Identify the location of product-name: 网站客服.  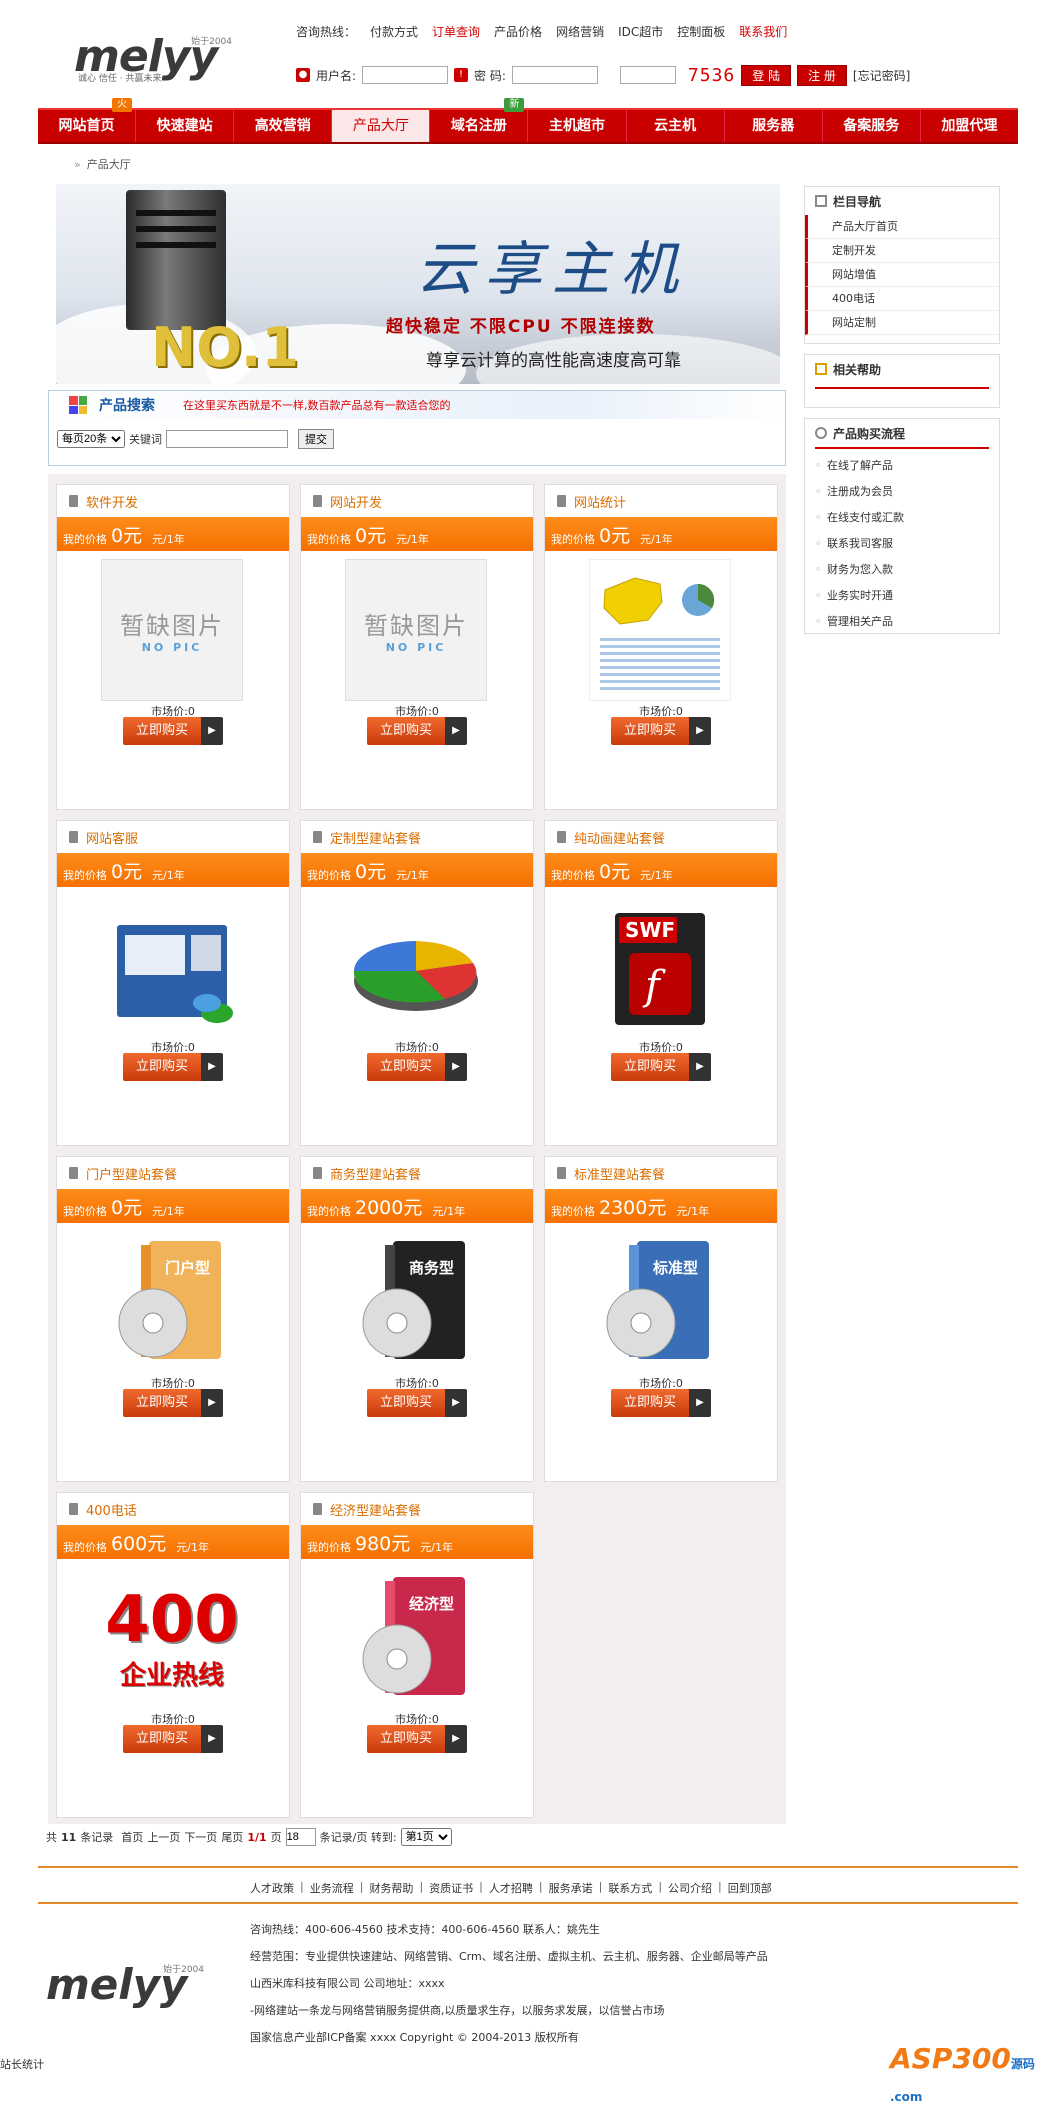
(112, 837).